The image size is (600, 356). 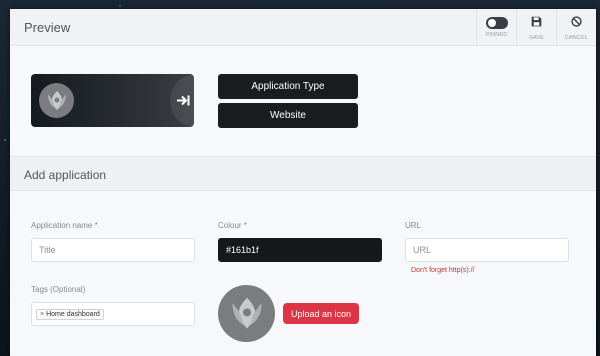 What do you see at coordinates (576, 38) in the screenshot?
I see `cancel-label: CANCEL` at bounding box center [576, 38].